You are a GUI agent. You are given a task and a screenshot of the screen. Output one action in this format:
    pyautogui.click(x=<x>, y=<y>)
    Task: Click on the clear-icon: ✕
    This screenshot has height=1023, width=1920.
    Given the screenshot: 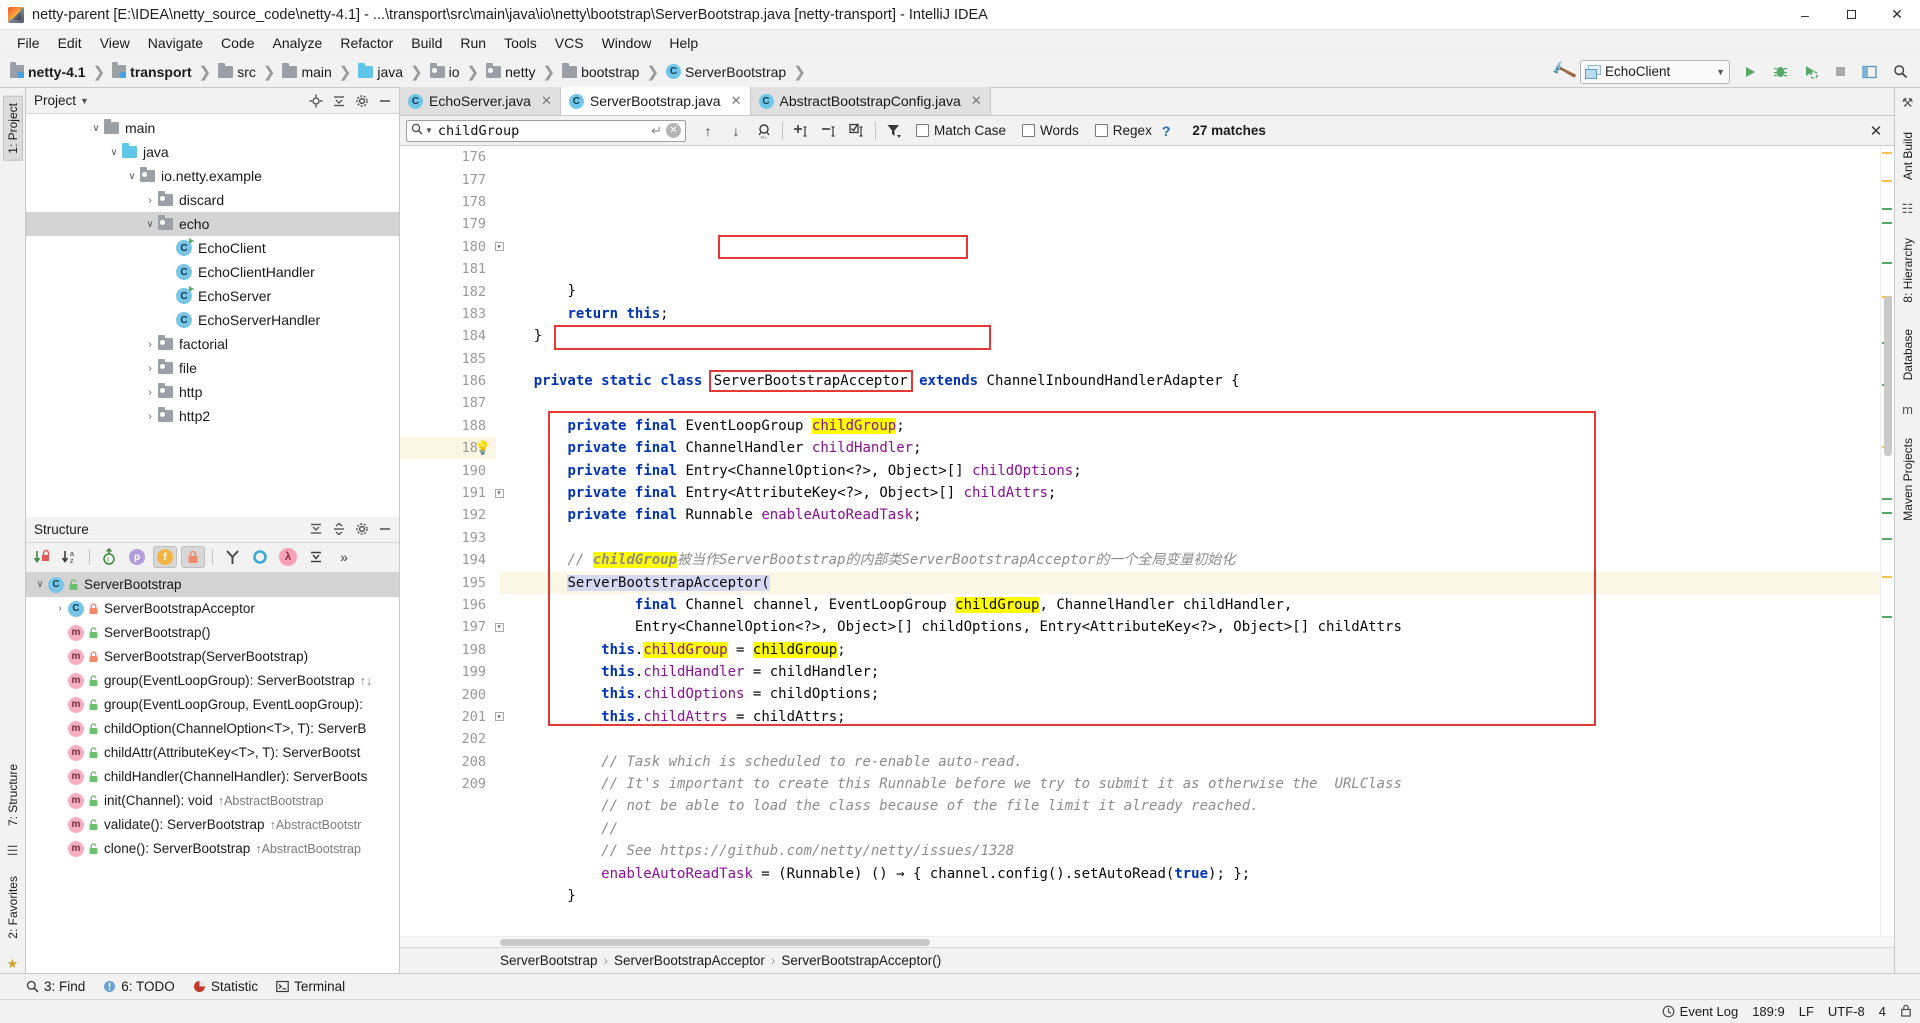 What is the action you would take?
    pyautogui.click(x=673, y=130)
    